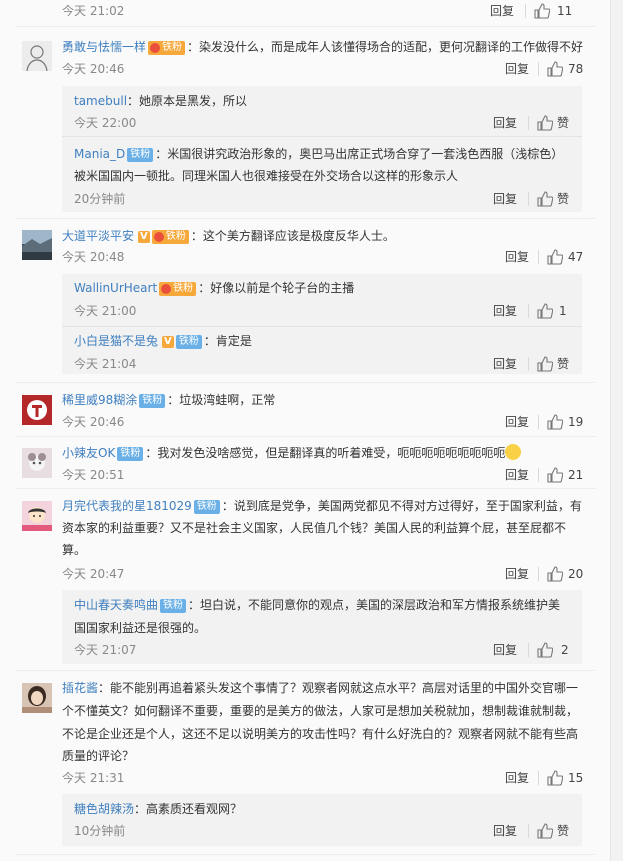 The image size is (623, 861). I want to click on username-link: 小辣友OK, so click(88, 453).